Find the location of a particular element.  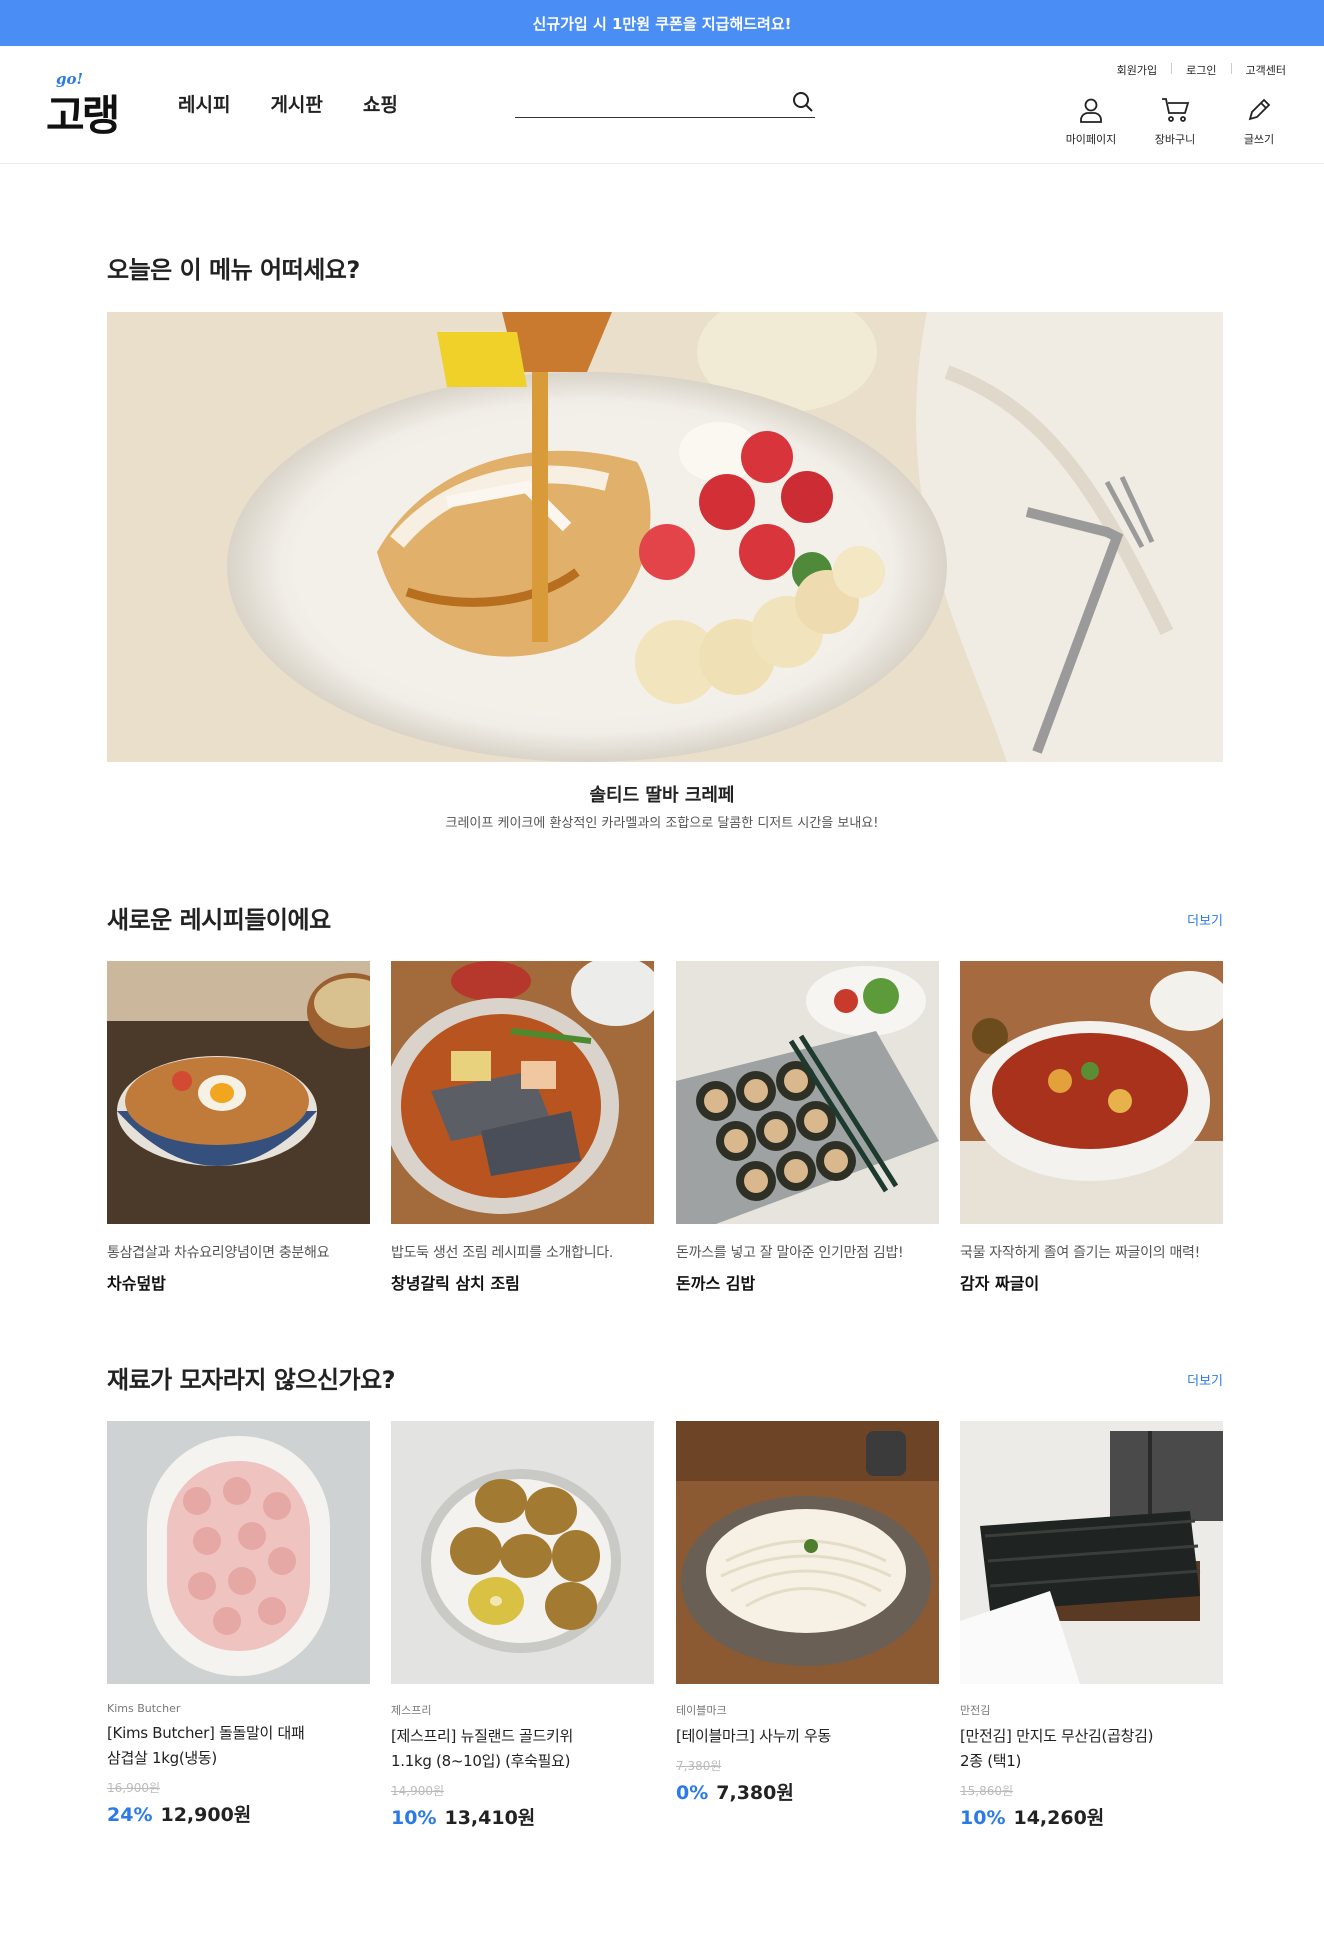

search-input is located at coordinates (645, 102).